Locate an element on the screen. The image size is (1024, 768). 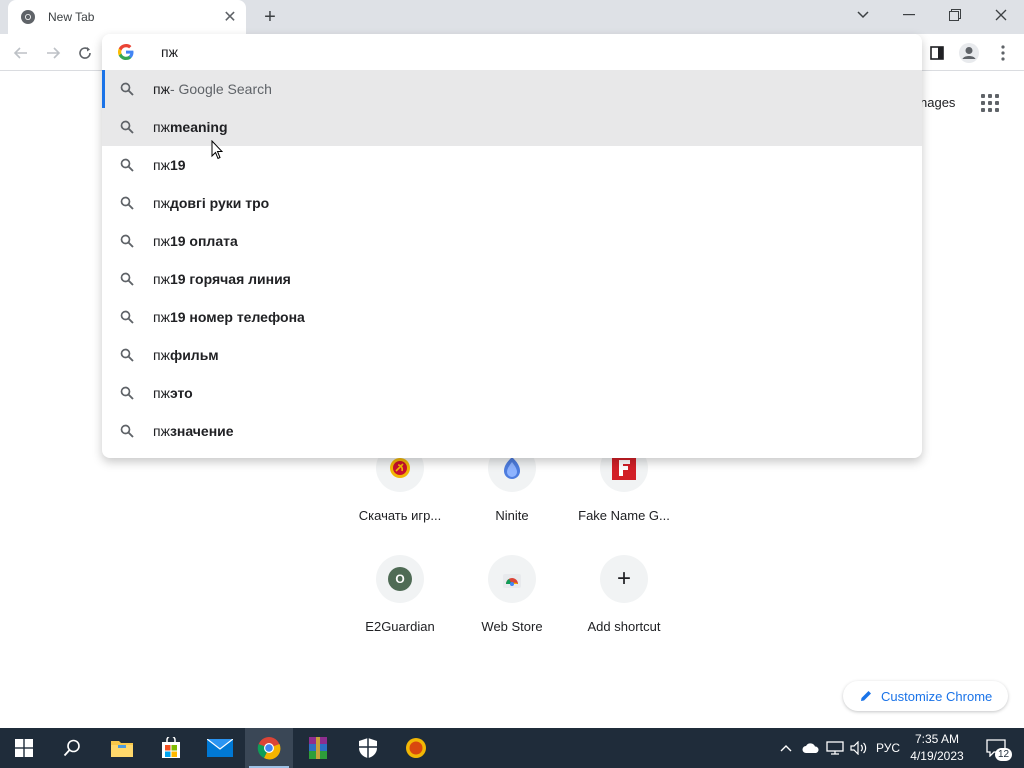
restore-icon is located at coordinates (955, 15).